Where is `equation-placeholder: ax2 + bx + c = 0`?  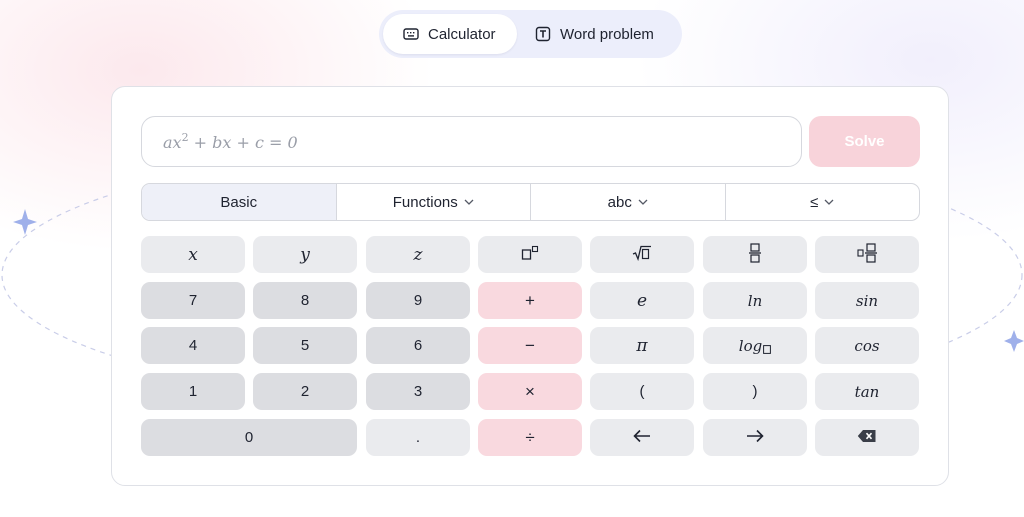 equation-placeholder: ax2 + bx + c = 0 is located at coordinates (230, 141).